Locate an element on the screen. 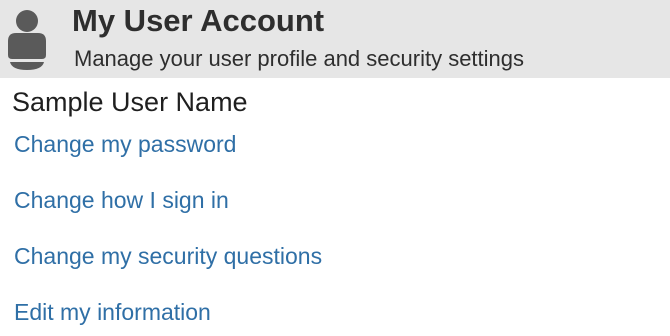 The width and height of the screenshot is (670, 336). change-sign-in-link: Change how I sign in is located at coordinates (121, 200).